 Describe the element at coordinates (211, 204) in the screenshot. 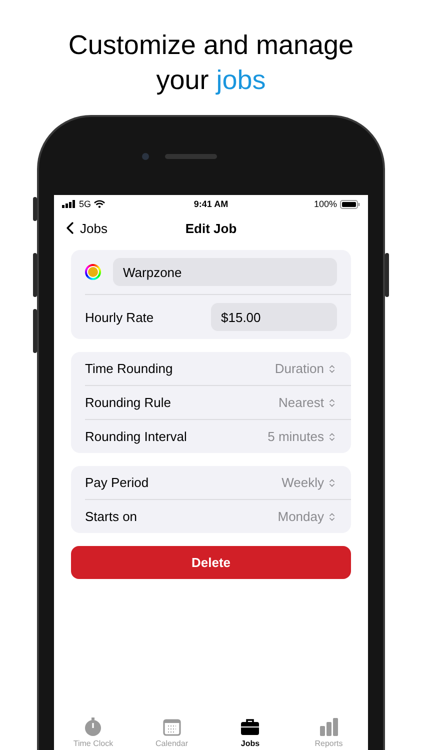

I see `status-time: 9:41 AM` at that location.